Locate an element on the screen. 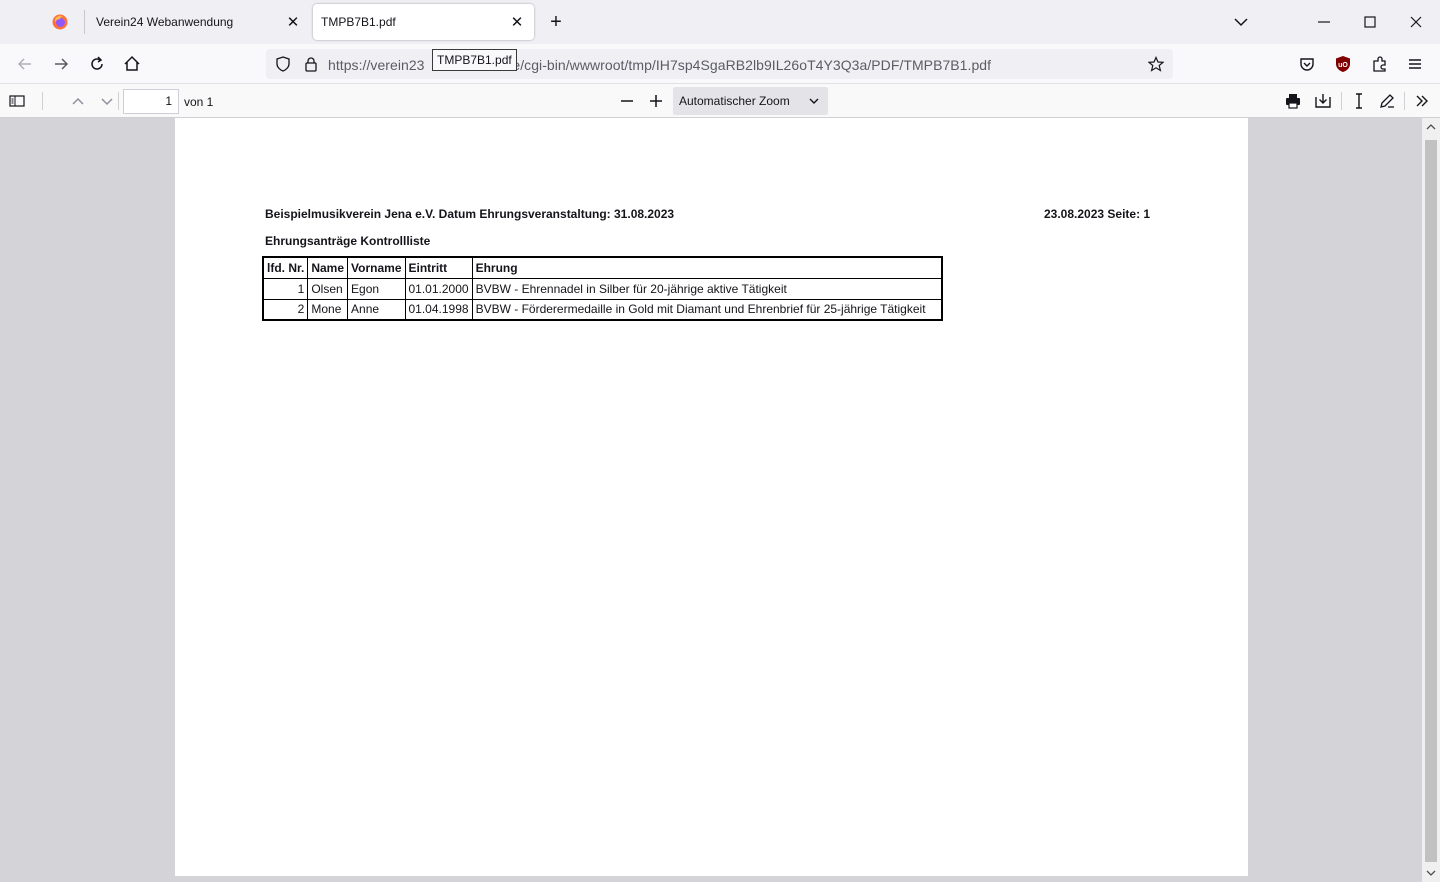 This screenshot has height=882, width=1440. firefox-logo-icon is located at coordinates (60, 22).